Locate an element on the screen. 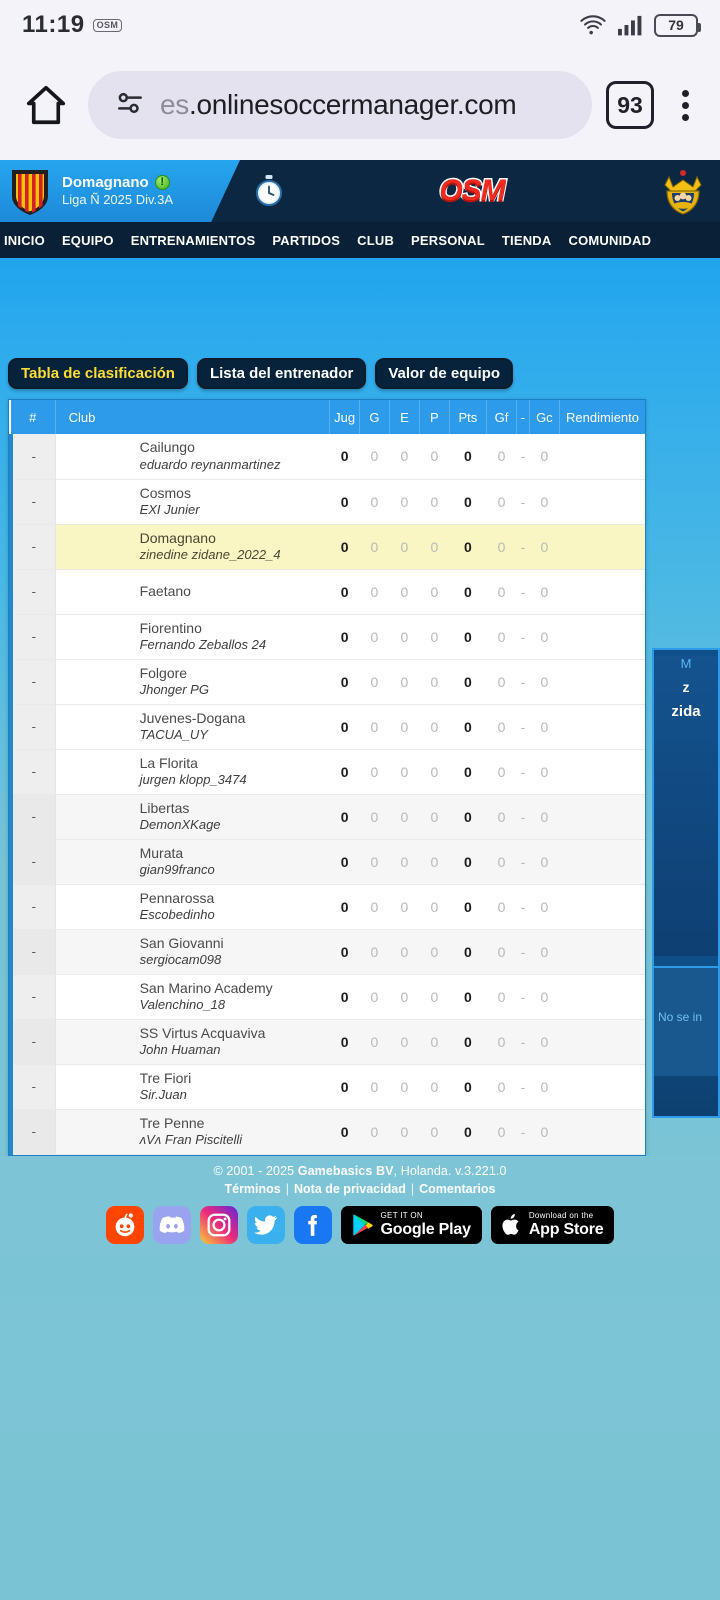  row-club-cell: Faetano is located at coordinates (192, 592).